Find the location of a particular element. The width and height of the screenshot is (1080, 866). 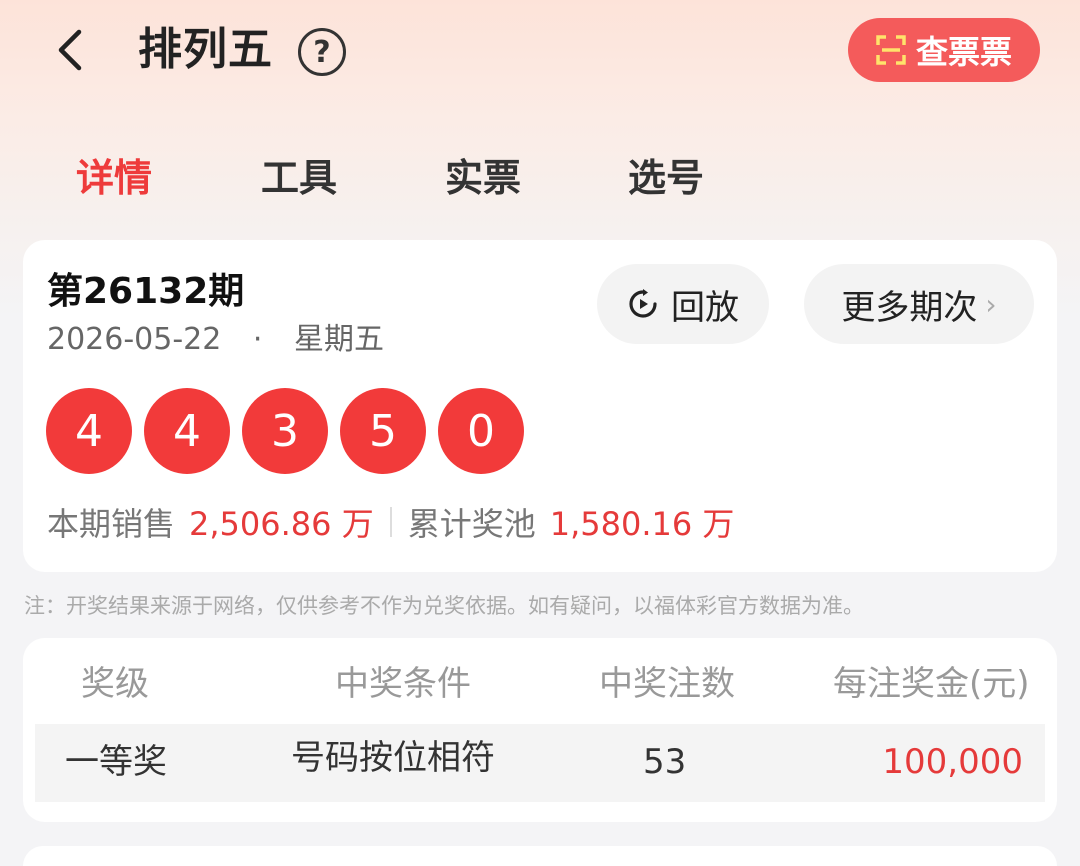

replay-icon is located at coordinates (643, 303).